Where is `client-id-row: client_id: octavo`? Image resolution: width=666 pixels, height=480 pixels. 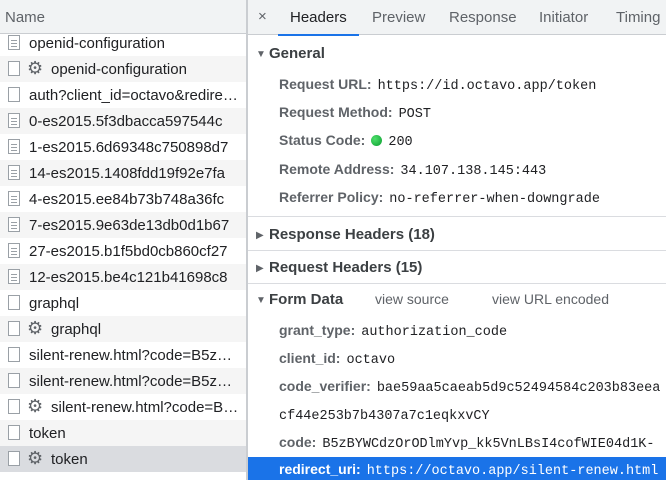 client-id-row: client_id: octavo is located at coordinates (337, 359).